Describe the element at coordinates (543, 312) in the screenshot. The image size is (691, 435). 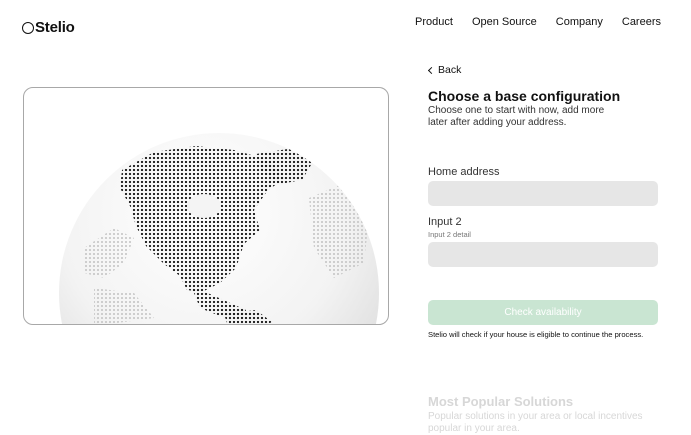
I see `check-availability-button: Check availability` at that location.